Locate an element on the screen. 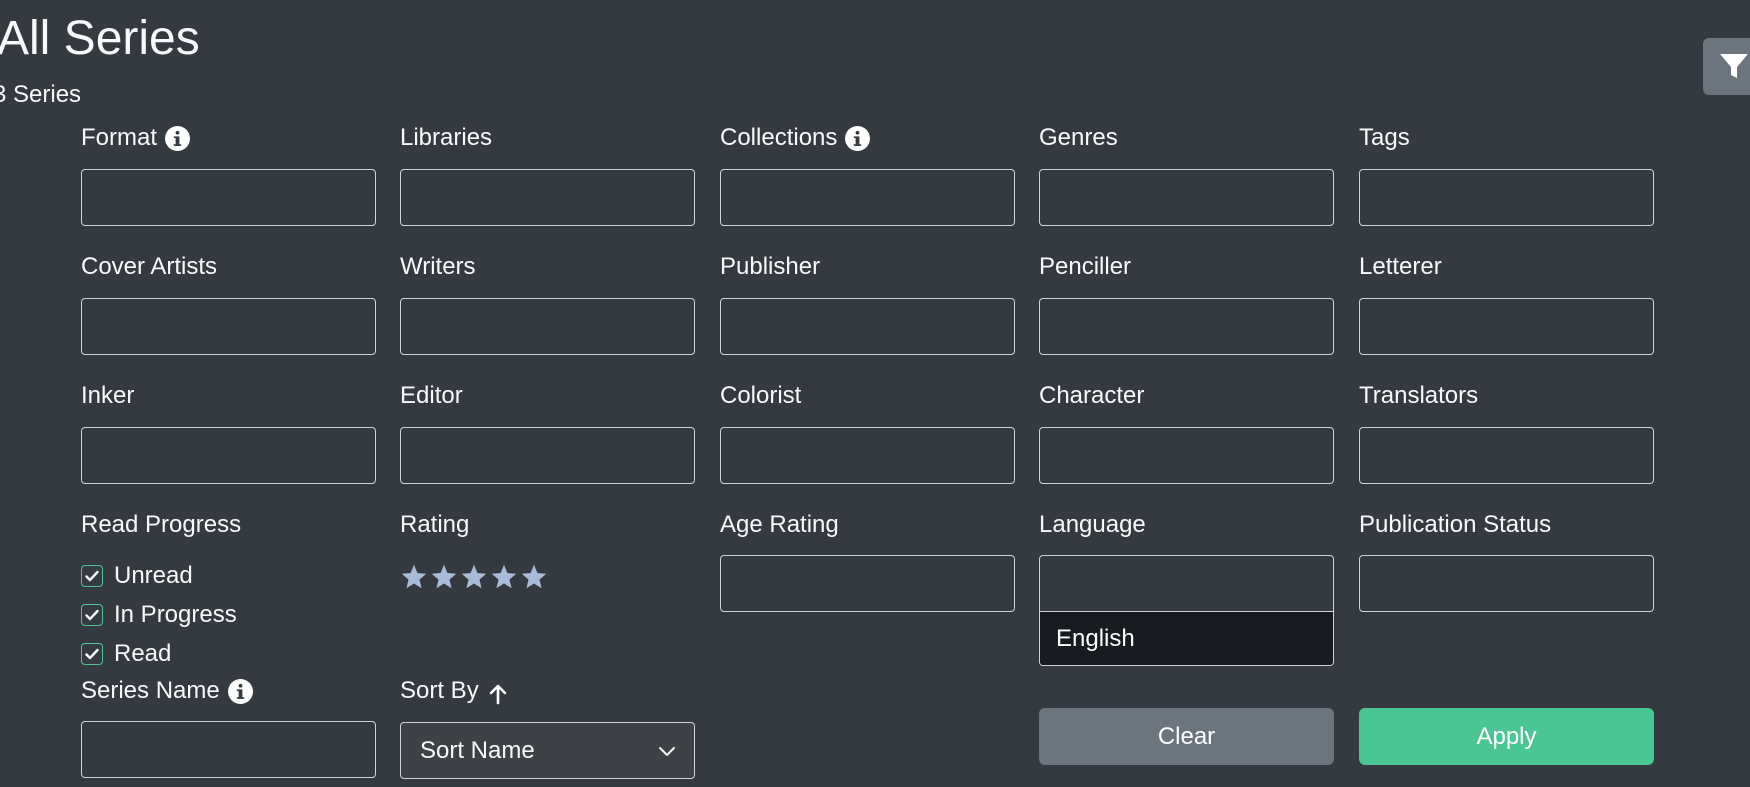  cover-artists-label: Cover Artists is located at coordinates (149, 266).